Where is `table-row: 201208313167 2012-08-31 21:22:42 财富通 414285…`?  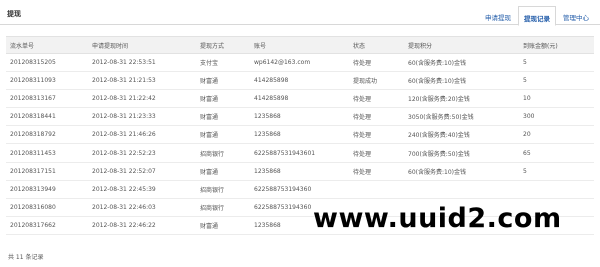 table-row: 201208313167 2012-08-31 21:22:42 财富通 414285… is located at coordinates (300, 99).